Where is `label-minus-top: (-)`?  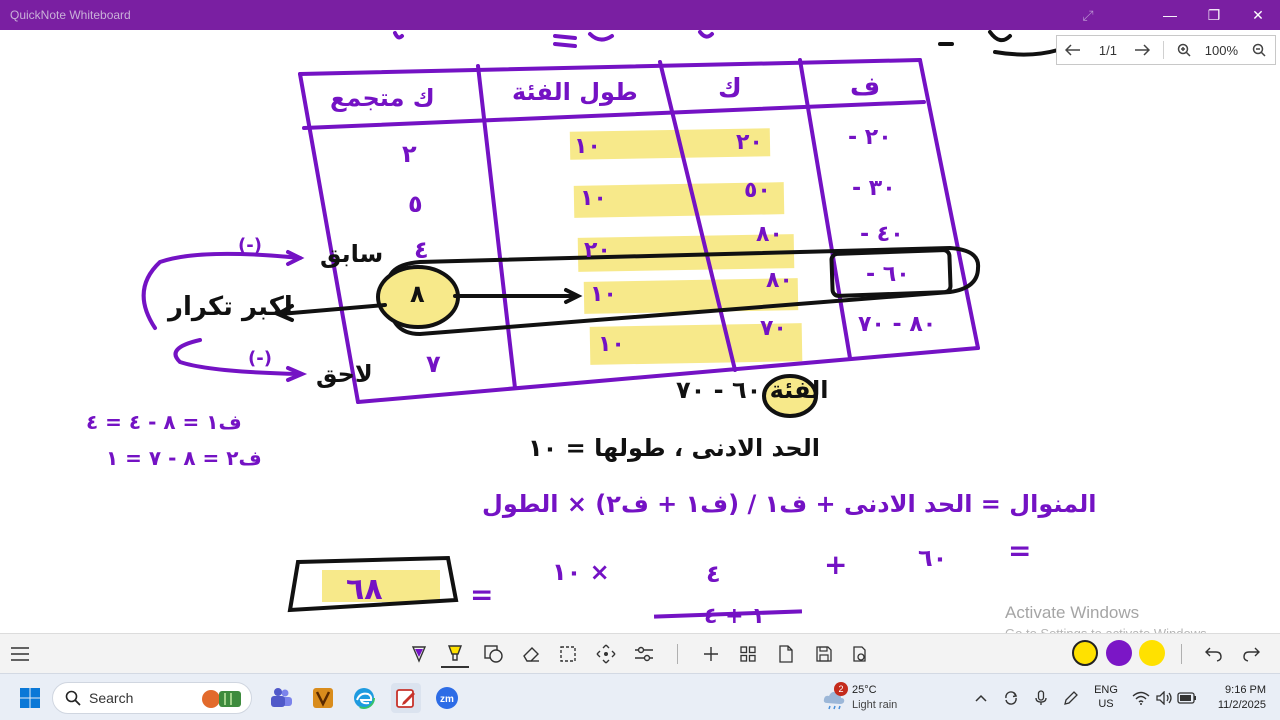 label-minus-top: (-) is located at coordinates (250, 245).